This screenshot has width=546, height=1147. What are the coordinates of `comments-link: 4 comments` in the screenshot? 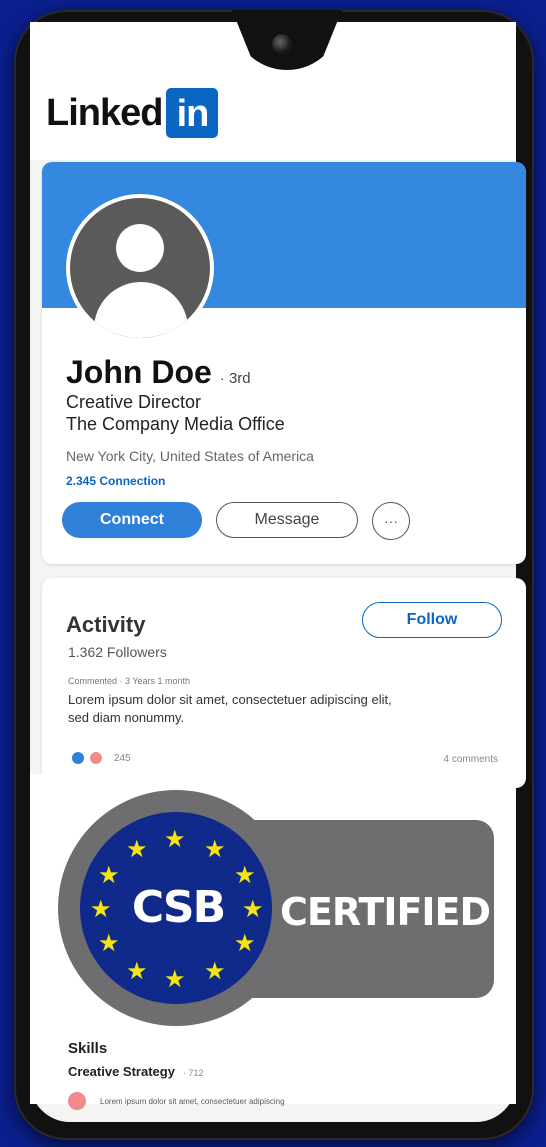 It's located at (471, 759).